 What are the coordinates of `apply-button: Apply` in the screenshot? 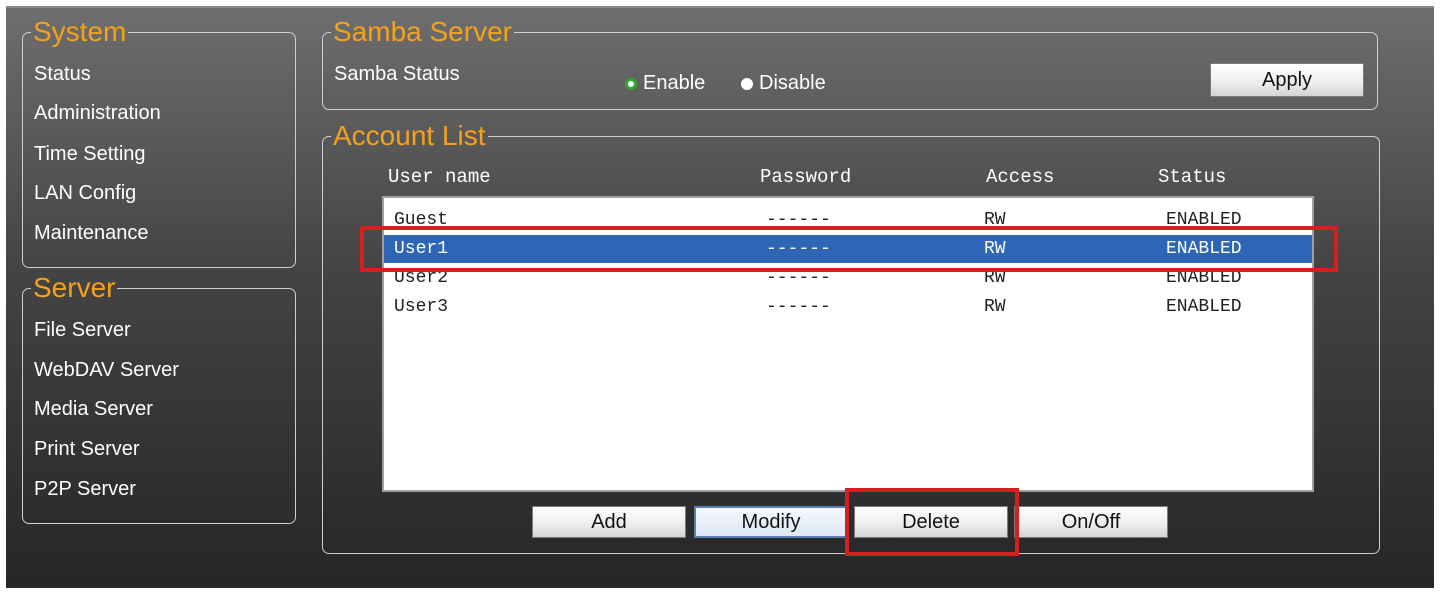 It's located at (1287, 80).